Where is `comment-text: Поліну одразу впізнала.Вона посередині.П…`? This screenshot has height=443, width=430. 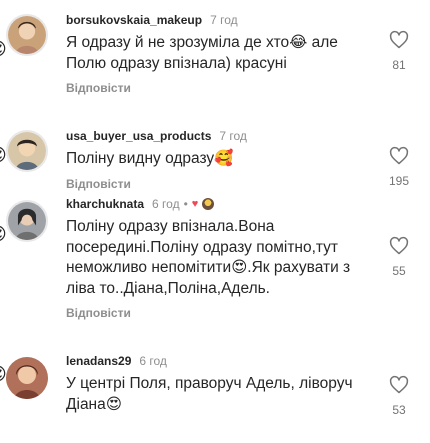 comment-text: Поліну одразу впізнала.Вона посередині.П… is located at coordinates (208, 257).